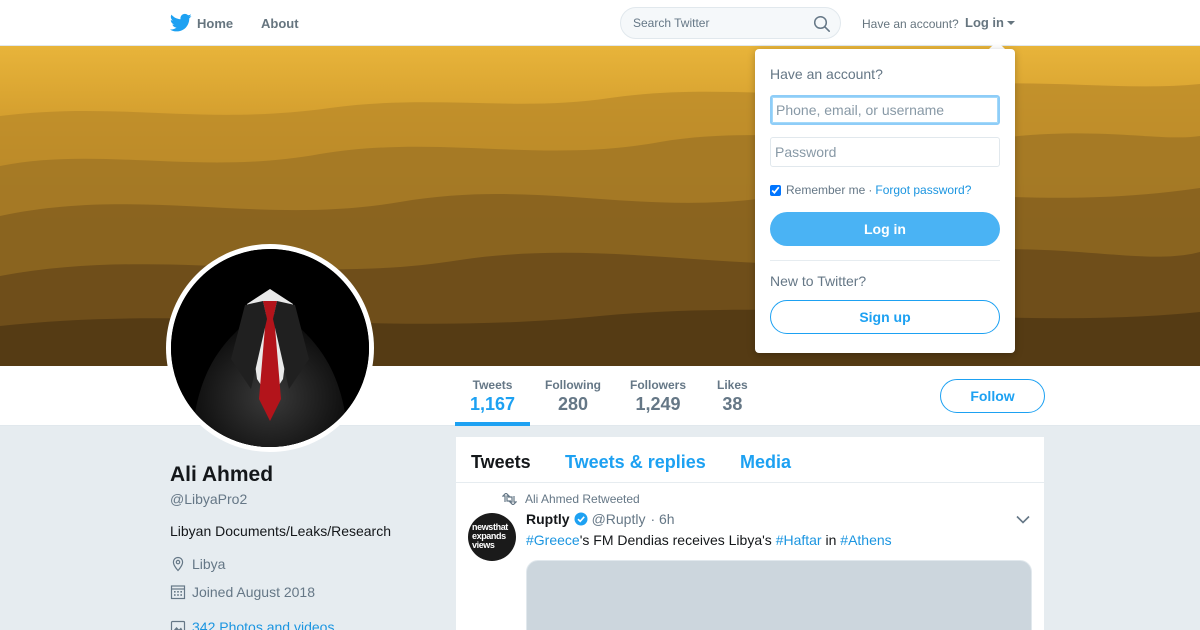 The width and height of the screenshot is (1200, 630). I want to click on stat-followers: Followers 1,249, so click(658, 396).